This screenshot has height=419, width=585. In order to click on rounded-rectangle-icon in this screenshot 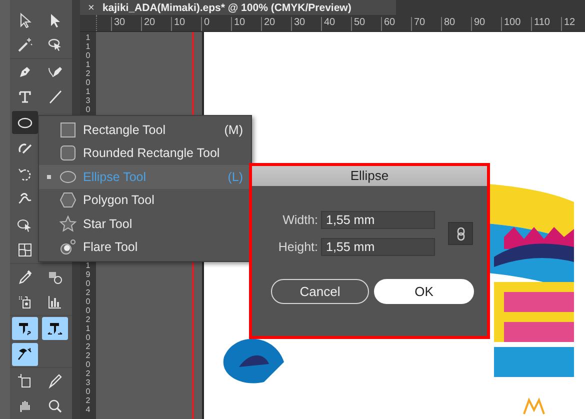, I will do `click(68, 153)`.